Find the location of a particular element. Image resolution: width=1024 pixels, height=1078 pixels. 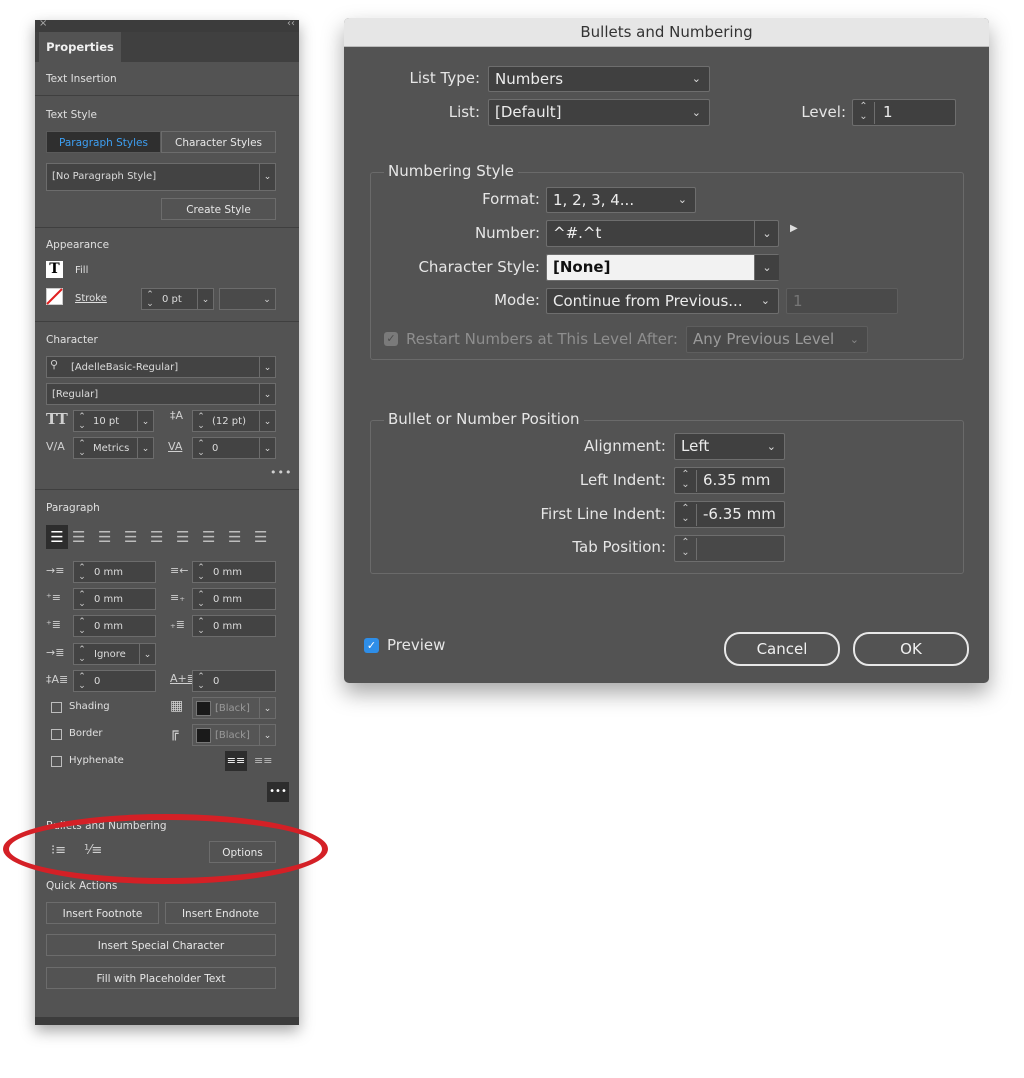

justify-all-icon: ☰ is located at coordinates (208, 537).